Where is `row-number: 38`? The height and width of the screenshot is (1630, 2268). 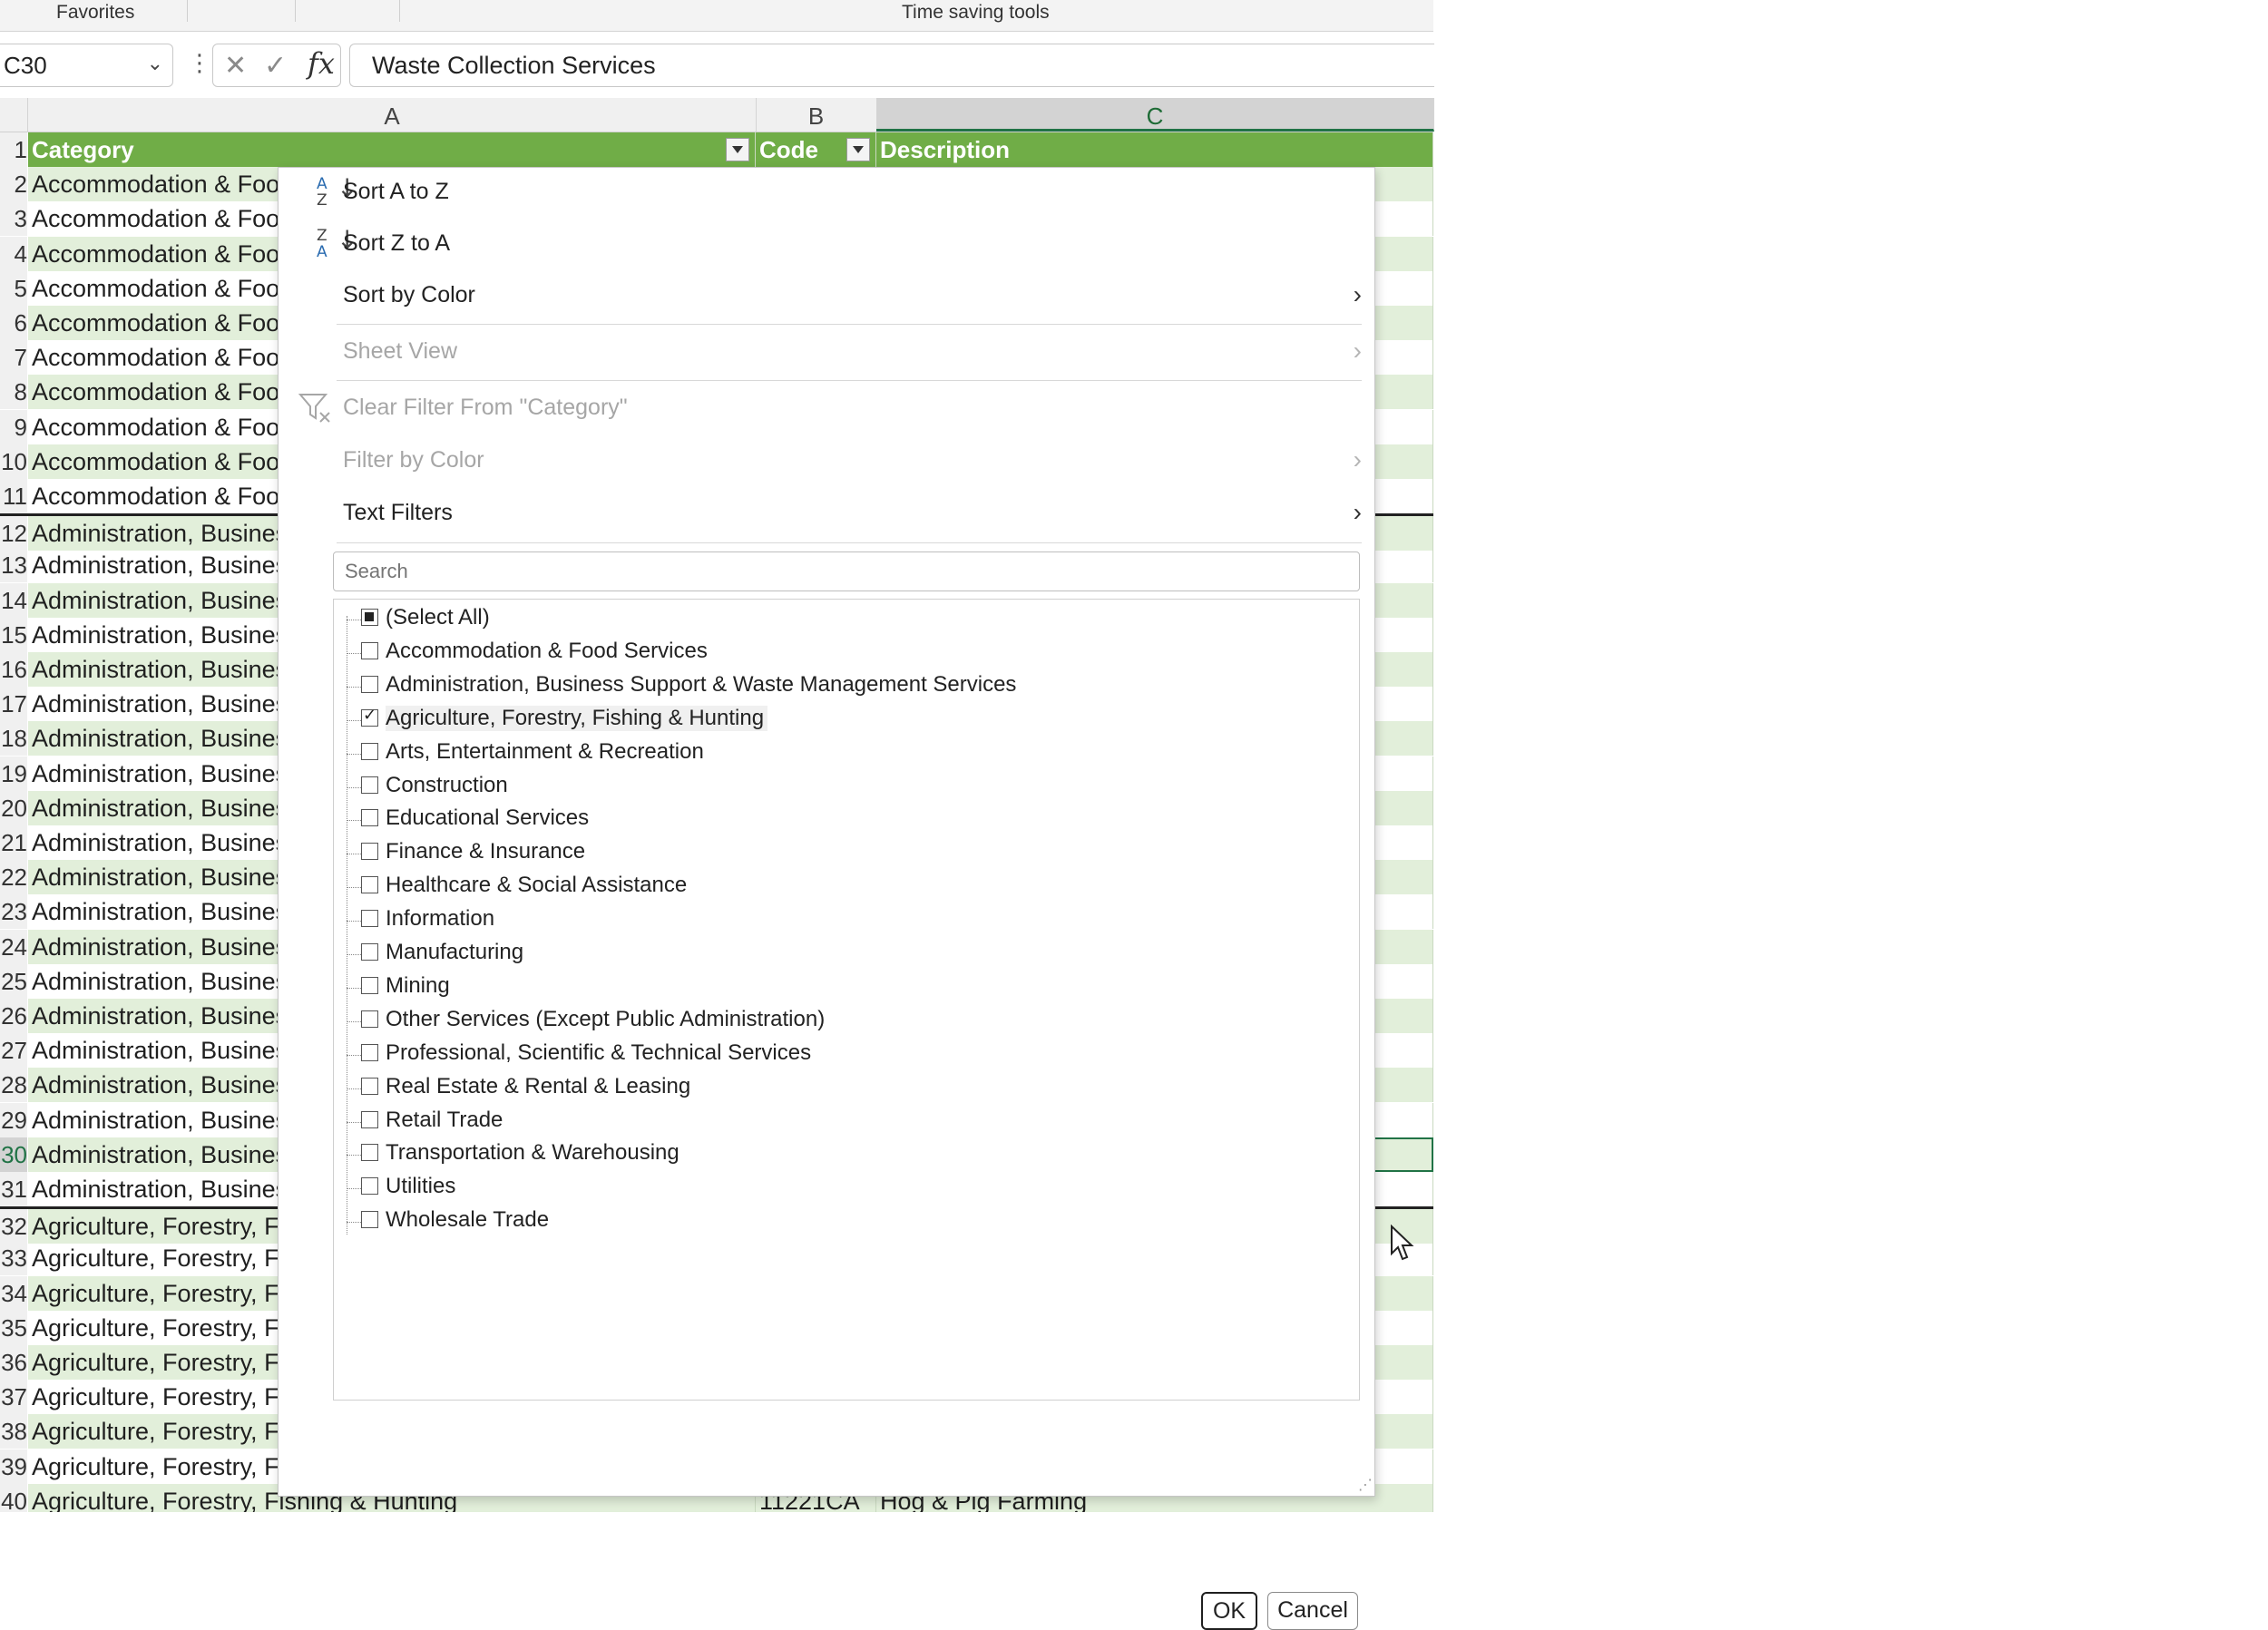
row-number: 38 is located at coordinates (14, 1431).